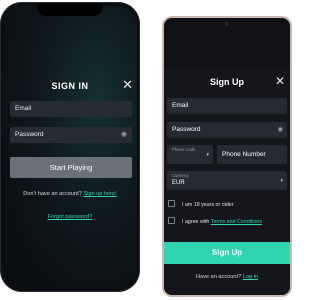 The image size is (320, 300). What do you see at coordinates (99, 194) in the screenshot?
I see `sign-up-link: Sign up here!` at bounding box center [99, 194].